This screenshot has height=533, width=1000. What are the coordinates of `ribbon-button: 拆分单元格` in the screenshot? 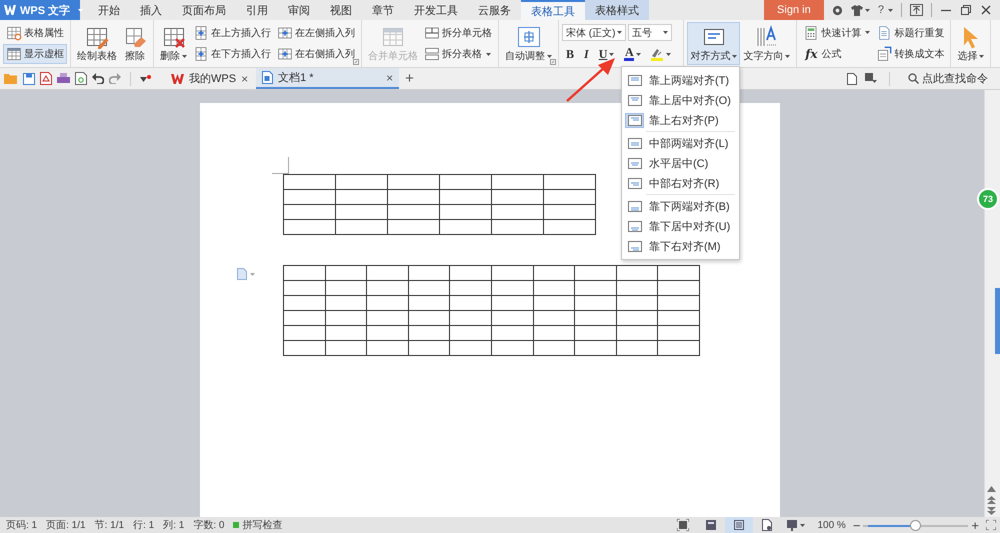 It's located at (458, 32).